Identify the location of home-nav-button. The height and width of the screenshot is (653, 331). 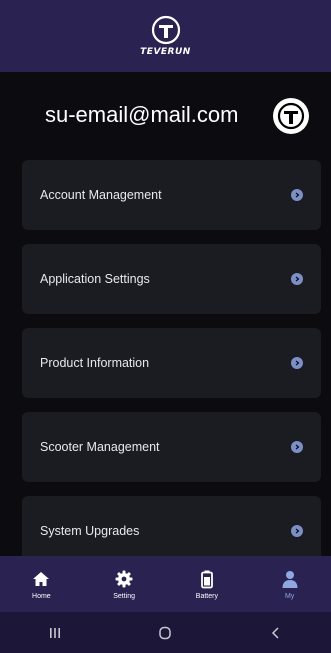
(165, 633).